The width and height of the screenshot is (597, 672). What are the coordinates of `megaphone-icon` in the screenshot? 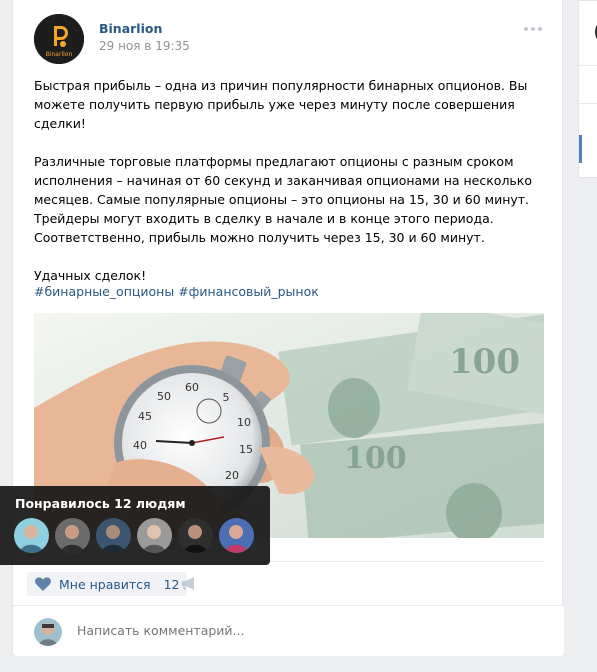 It's located at (188, 583).